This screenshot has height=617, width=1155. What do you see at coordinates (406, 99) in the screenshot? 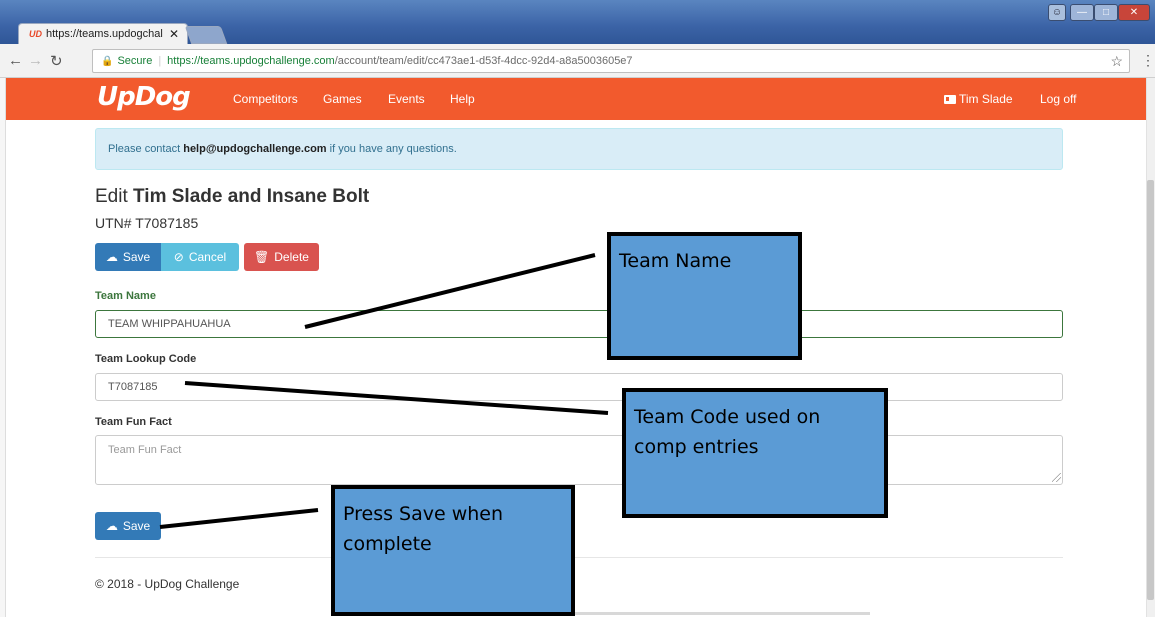
I see `nav-events: Events` at bounding box center [406, 99].